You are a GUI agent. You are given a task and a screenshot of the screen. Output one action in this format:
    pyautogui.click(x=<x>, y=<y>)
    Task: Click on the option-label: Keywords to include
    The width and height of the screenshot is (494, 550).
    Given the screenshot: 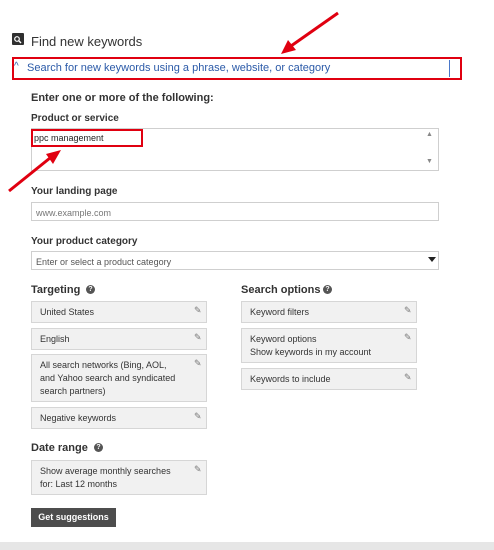 What is the action you would take?
    pyautogui.click(x=290, y=379)
    